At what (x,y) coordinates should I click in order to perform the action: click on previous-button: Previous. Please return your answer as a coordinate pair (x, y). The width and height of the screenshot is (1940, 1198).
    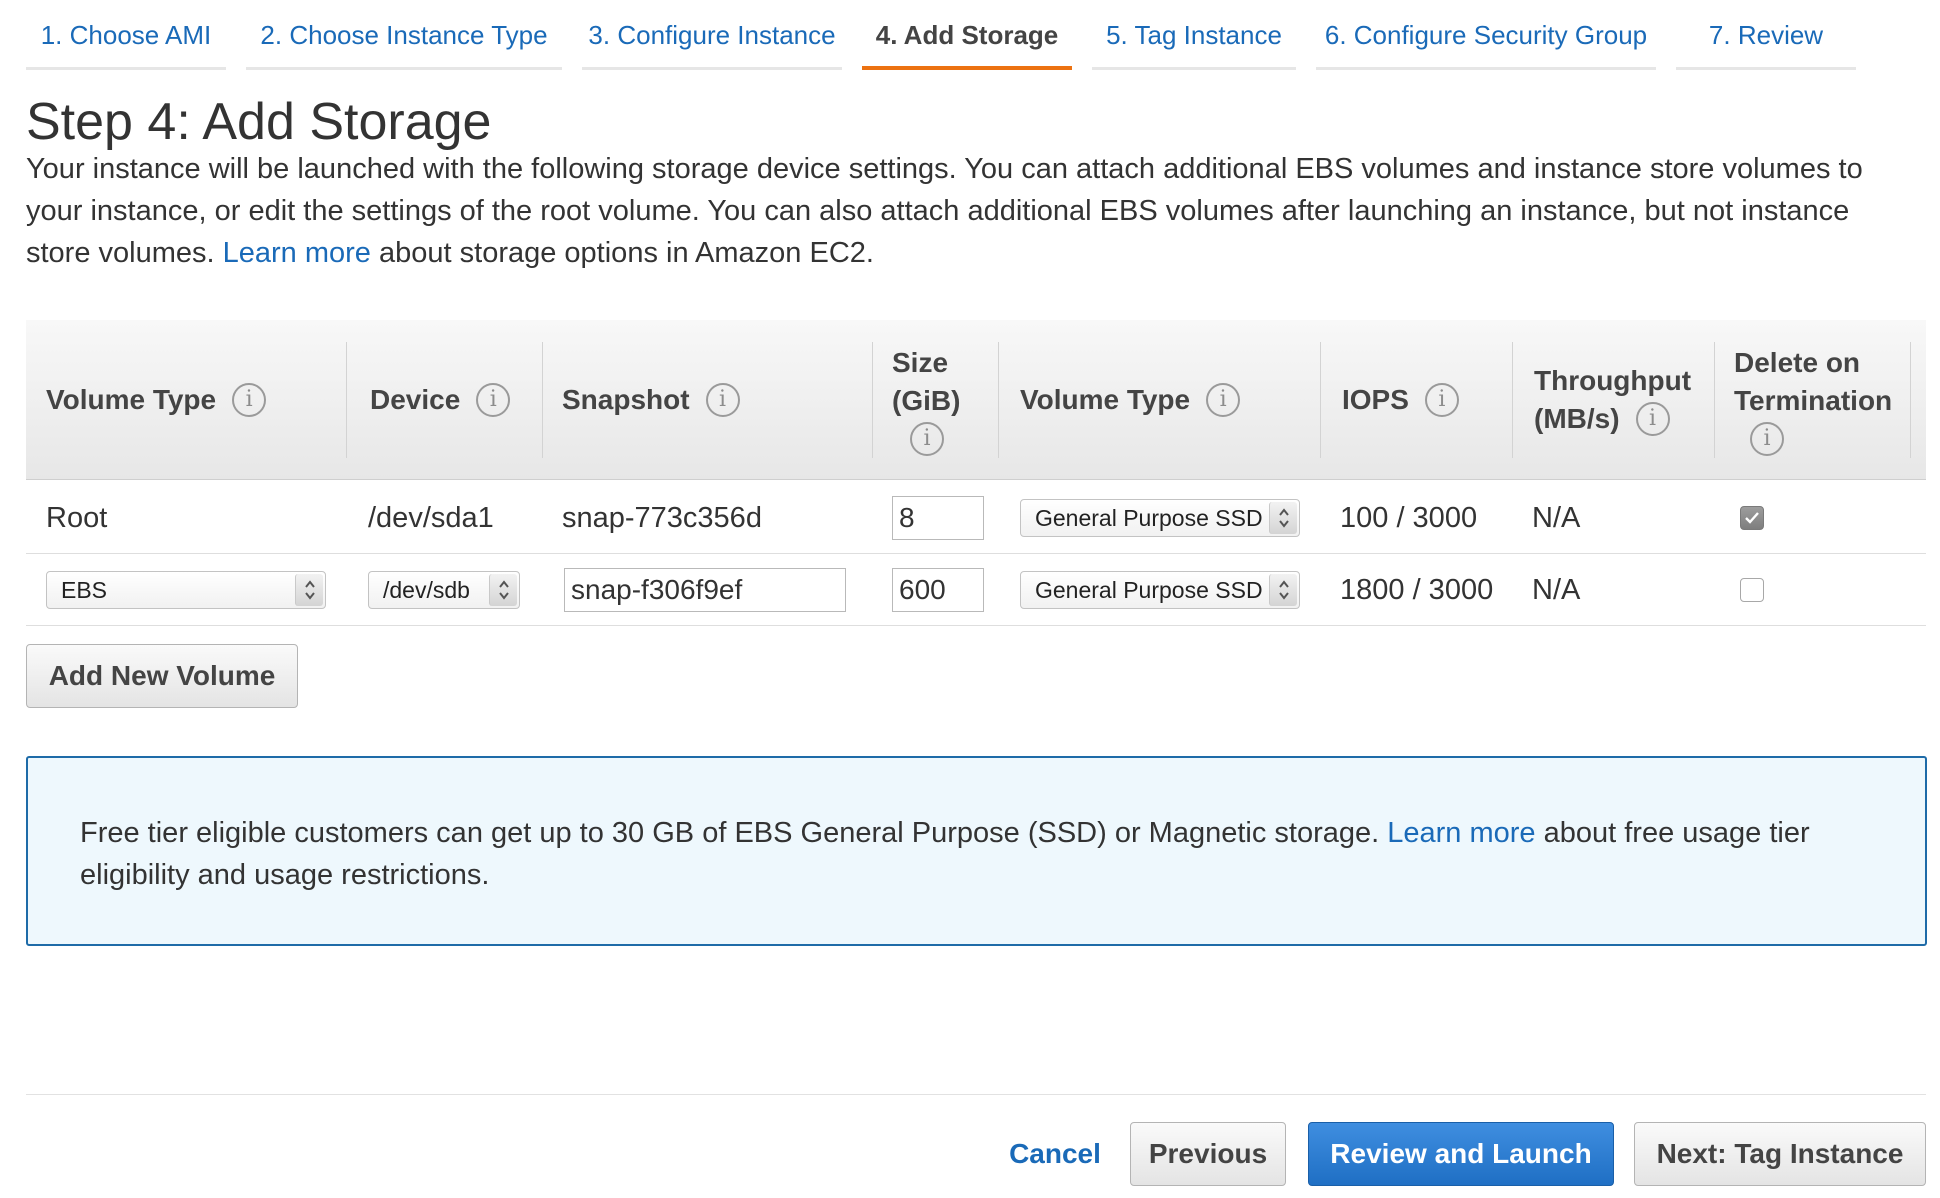
    Looking at the image, I should click on (1208, 1154).